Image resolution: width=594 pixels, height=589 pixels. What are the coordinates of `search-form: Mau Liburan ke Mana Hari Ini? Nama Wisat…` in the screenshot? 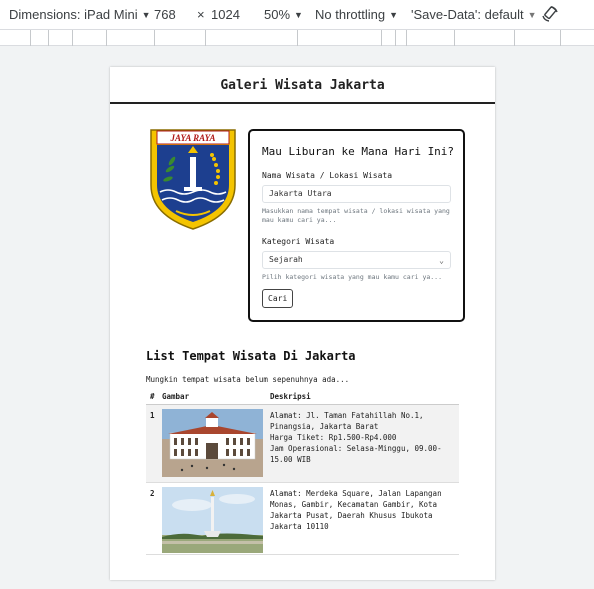 It's located at (356, 225).